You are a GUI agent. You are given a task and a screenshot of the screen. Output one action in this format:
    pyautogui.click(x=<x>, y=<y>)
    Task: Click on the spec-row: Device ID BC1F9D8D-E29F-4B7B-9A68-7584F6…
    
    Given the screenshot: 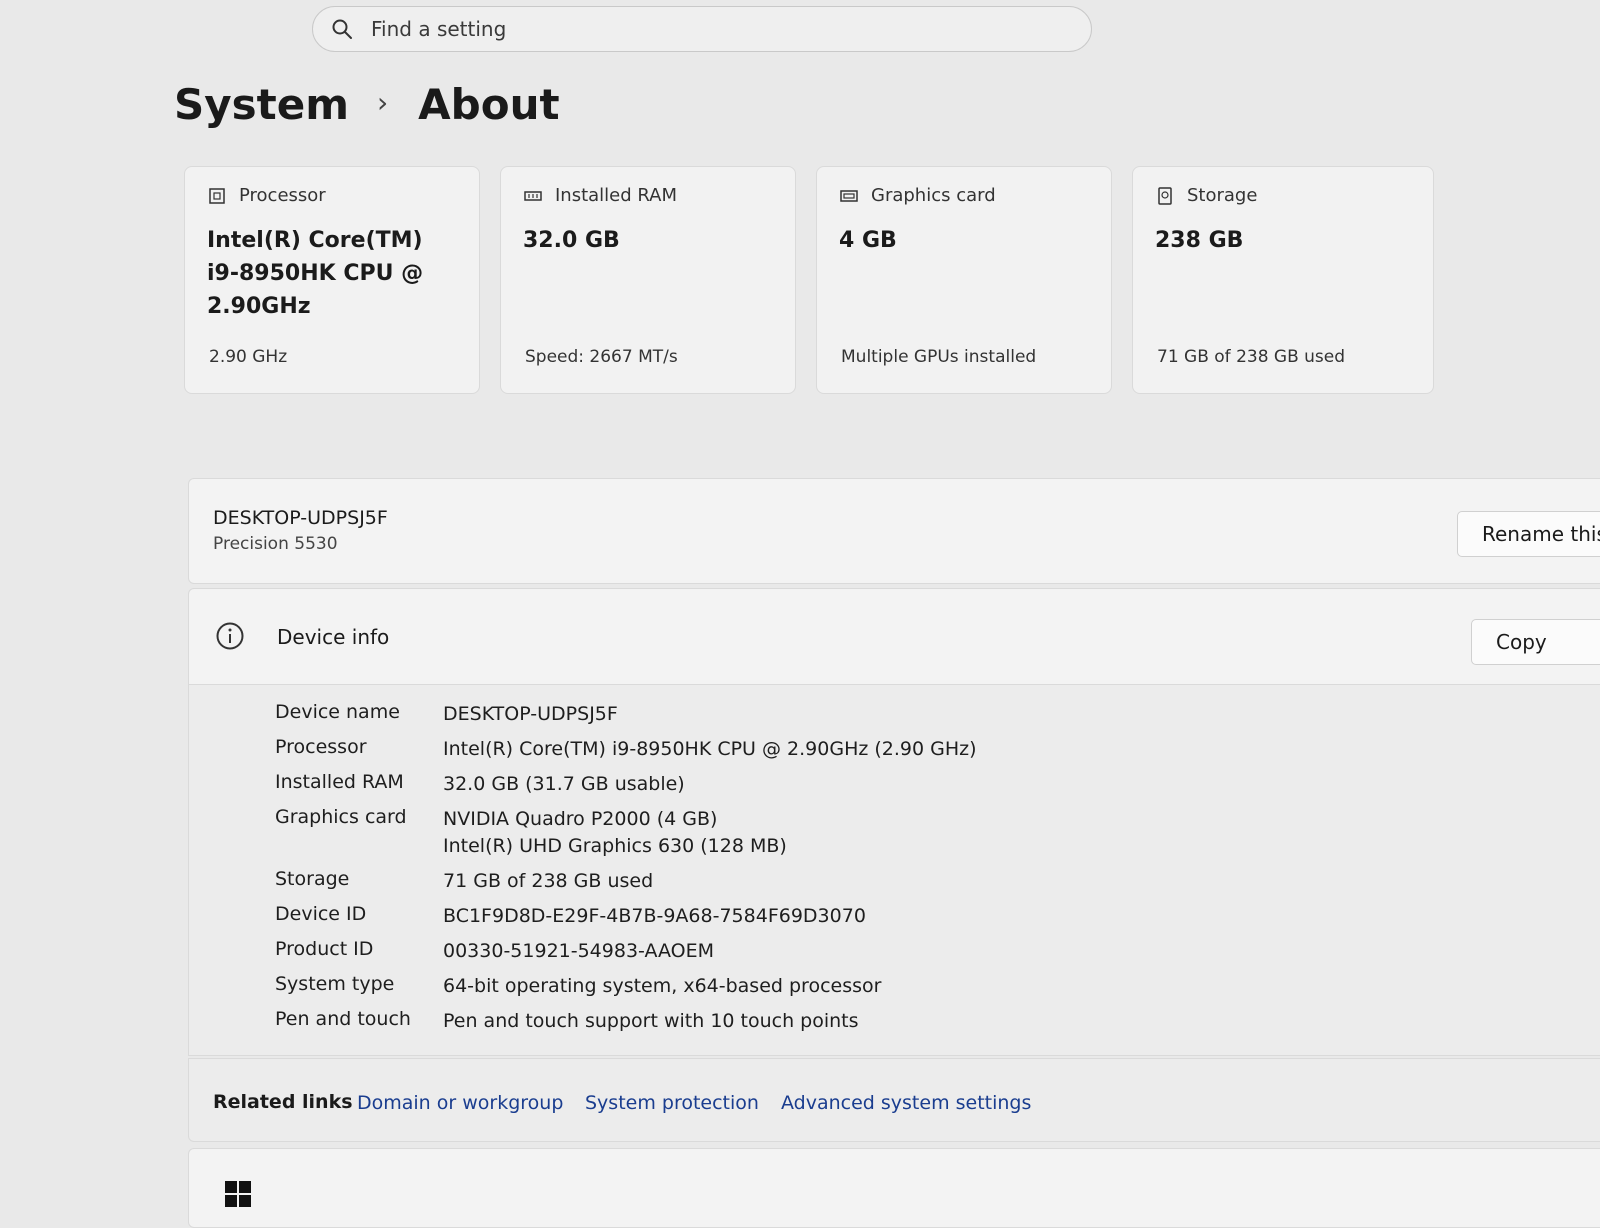 What is the action you would take?
    pyautogui.click(x=626, y=920)
    